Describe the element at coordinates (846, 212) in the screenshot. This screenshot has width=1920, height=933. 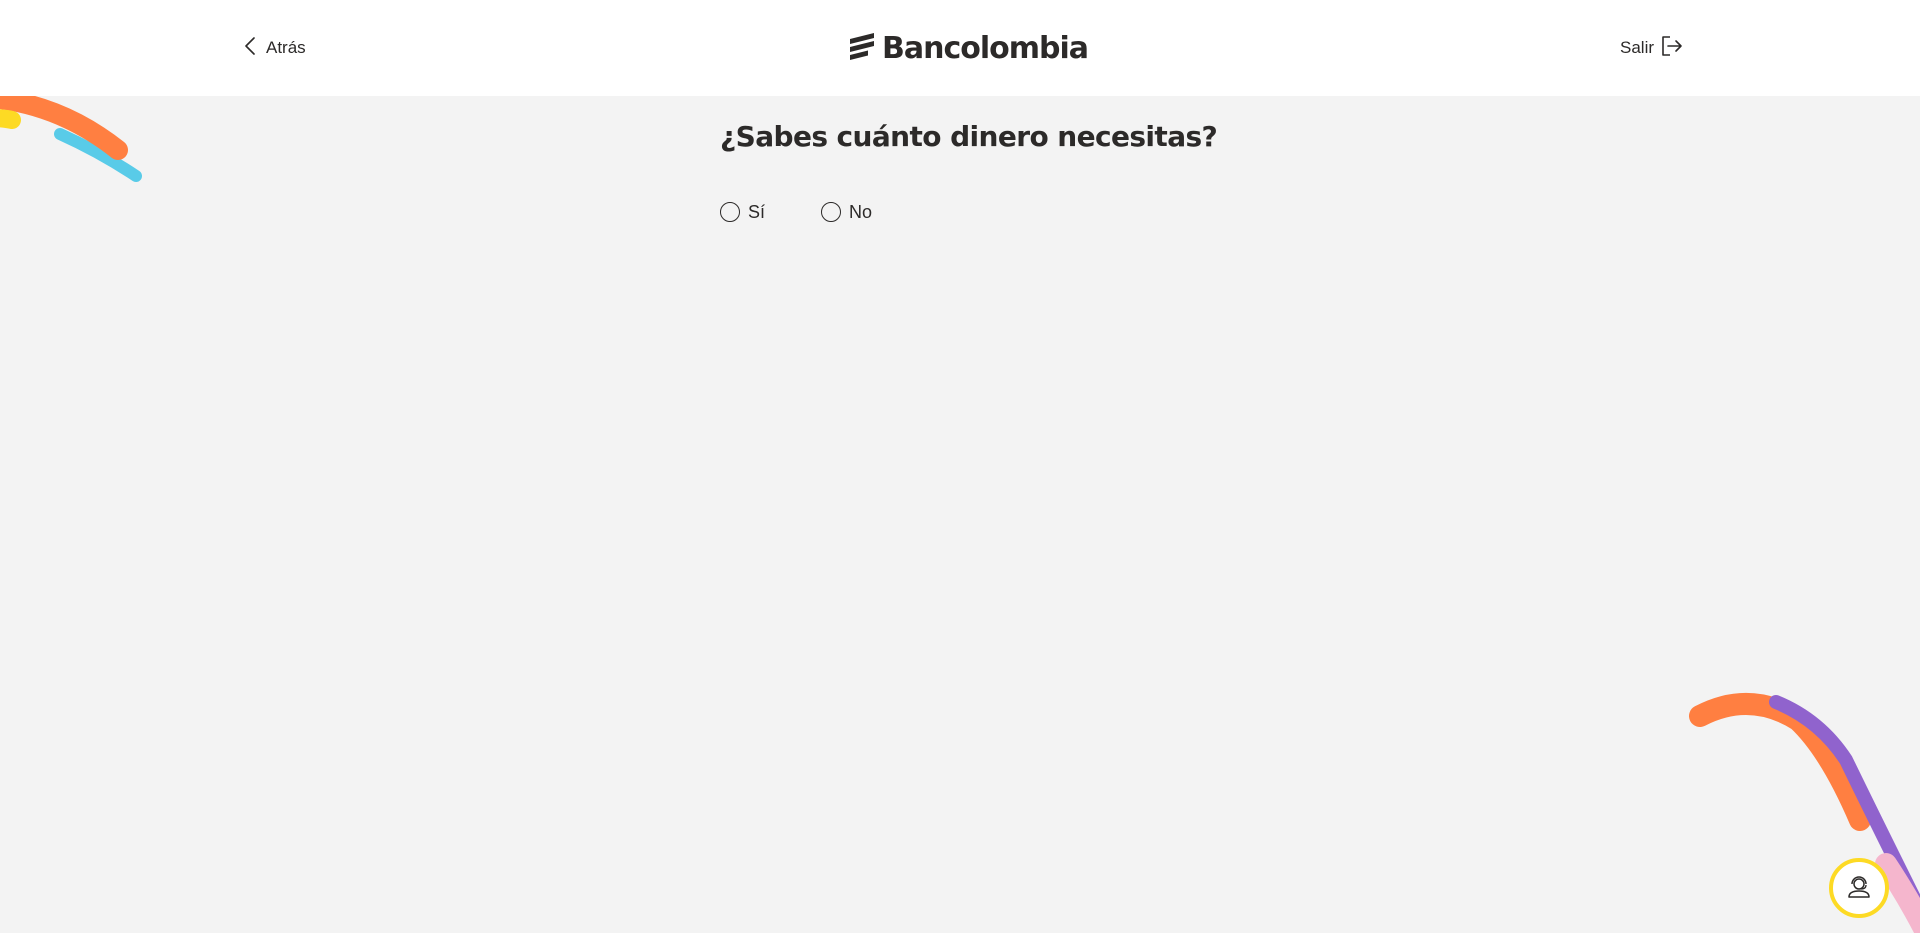
I see `radio-option-no: No` at that location.